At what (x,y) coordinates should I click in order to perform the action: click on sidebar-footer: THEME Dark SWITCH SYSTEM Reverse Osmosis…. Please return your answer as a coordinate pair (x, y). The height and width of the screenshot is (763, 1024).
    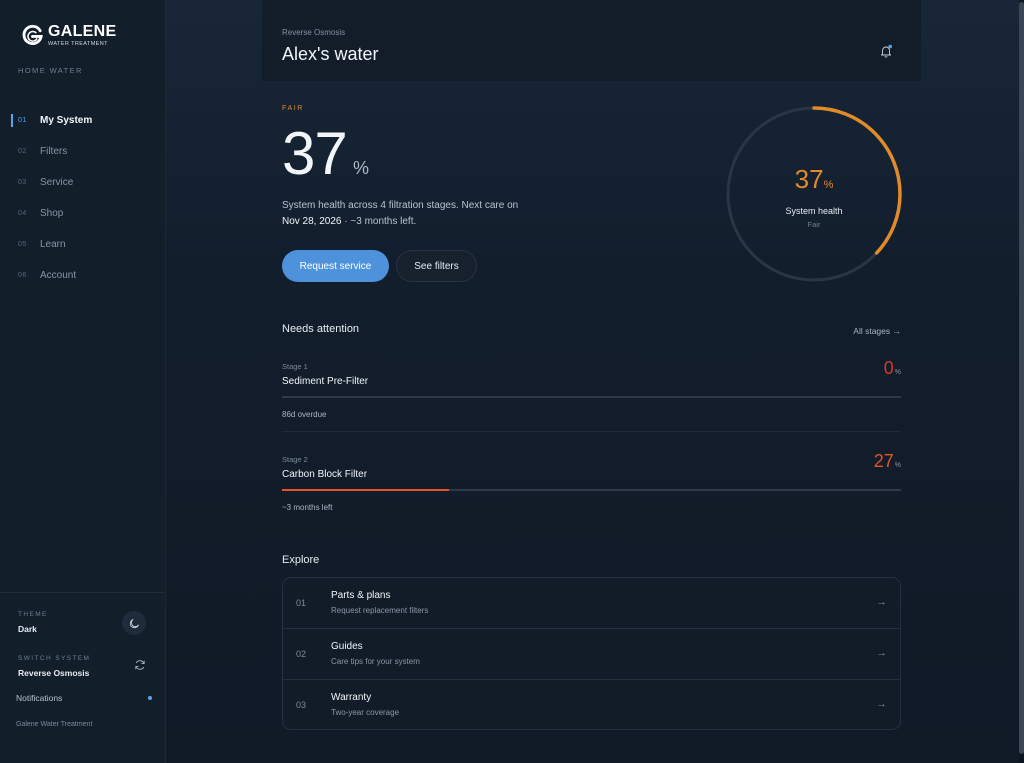
    Looking at the image, I should click on (83, 660).